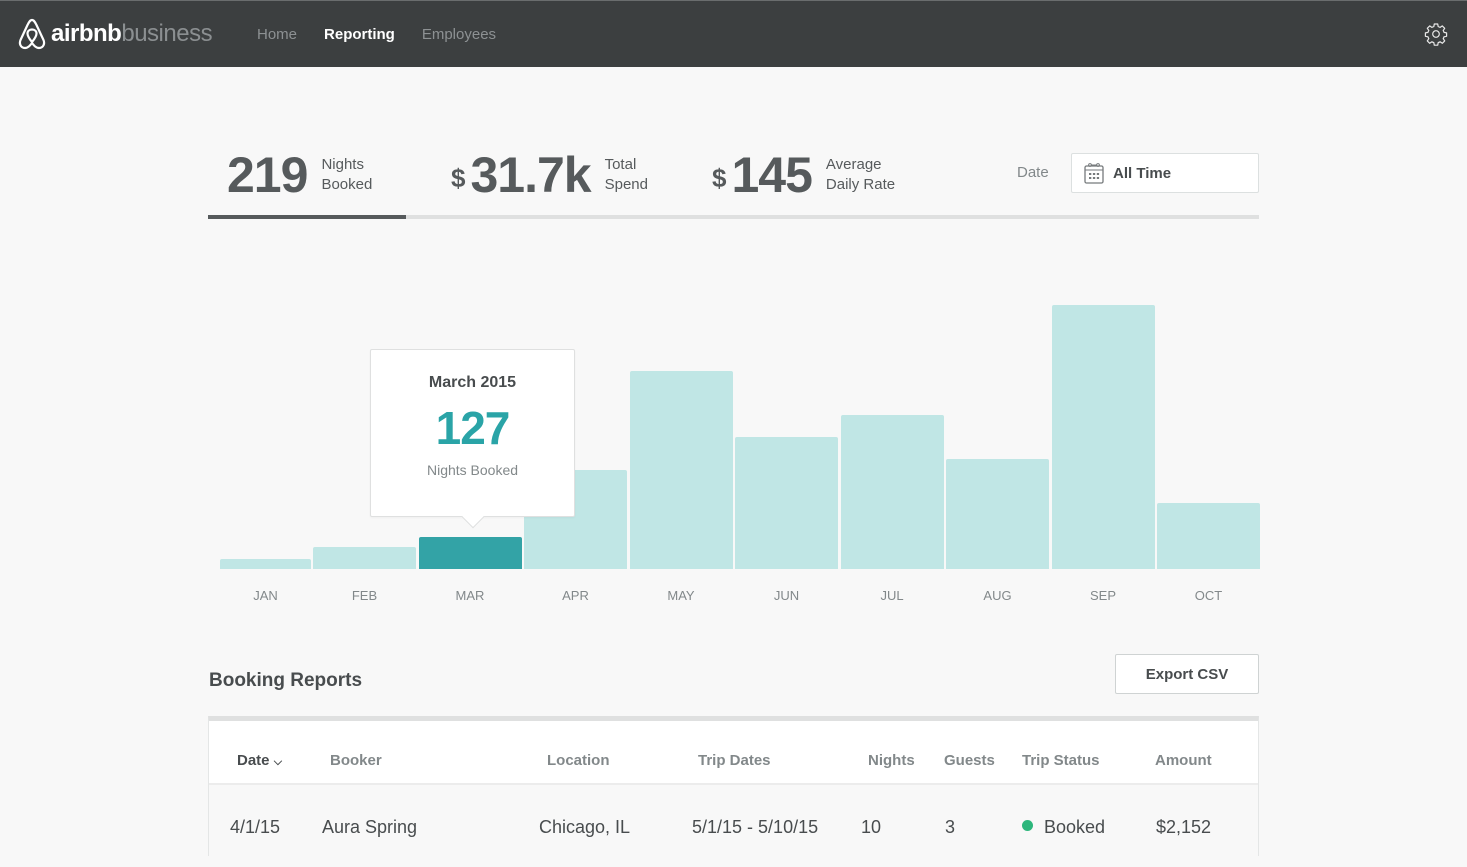  Describe the element at coordinates (267, 175) in the screenshot. I see `nights-booked-value: 219` at that location.